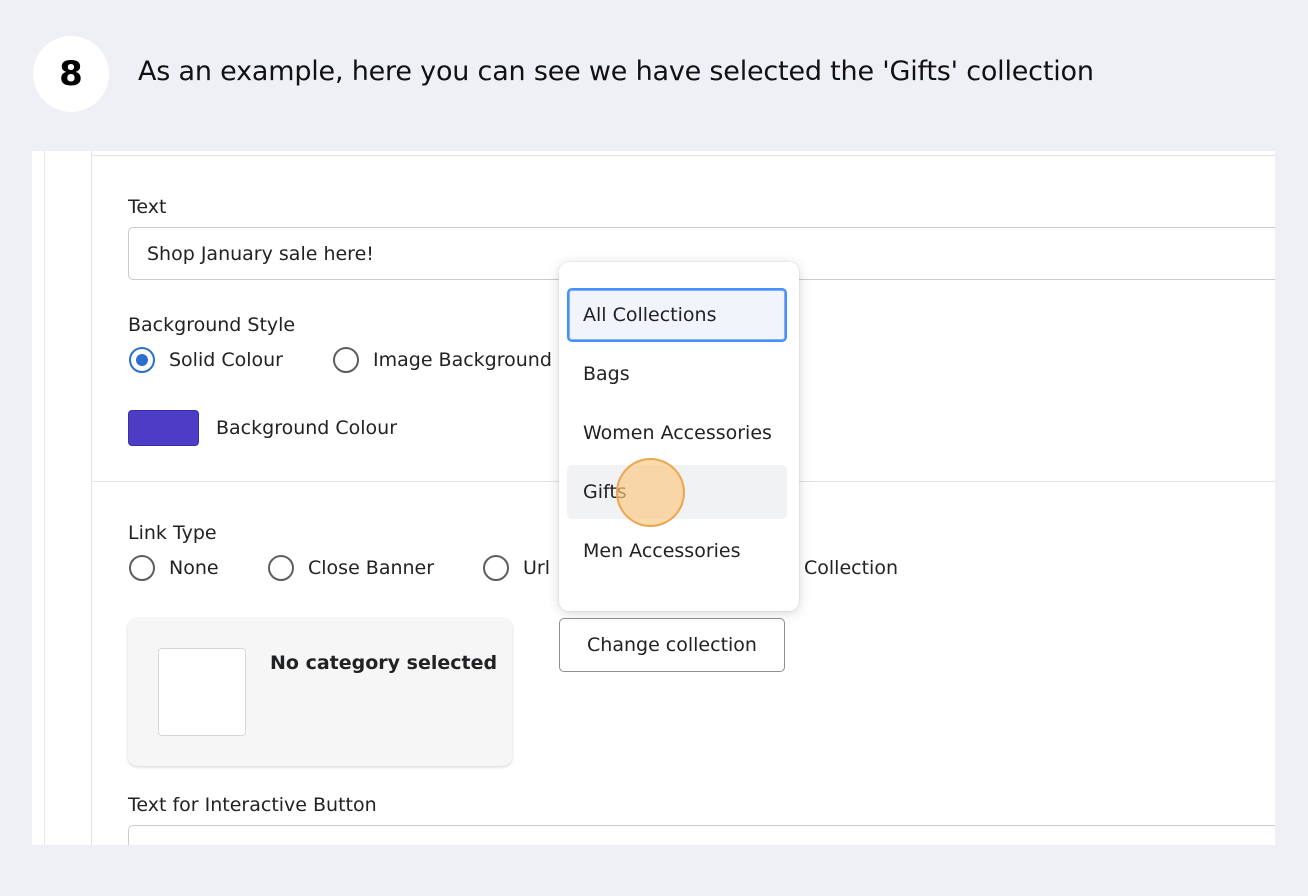 The width and height of the screenshot is (1308, 896). Describe the element at coordinates (650, 492) in the screenshot. I see `click-indicator` at that location.